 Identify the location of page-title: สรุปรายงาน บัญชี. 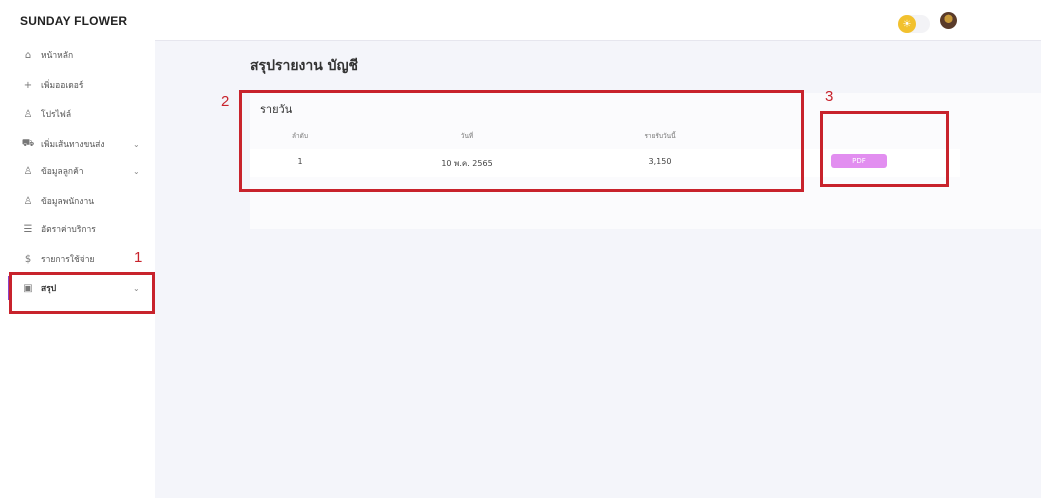
(304, 66).